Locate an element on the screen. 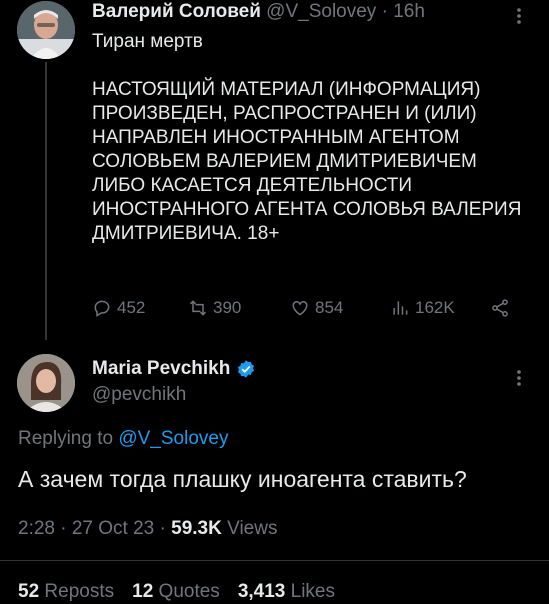  likes-stat-count: 3,413 is located at coordinates (261, 591).